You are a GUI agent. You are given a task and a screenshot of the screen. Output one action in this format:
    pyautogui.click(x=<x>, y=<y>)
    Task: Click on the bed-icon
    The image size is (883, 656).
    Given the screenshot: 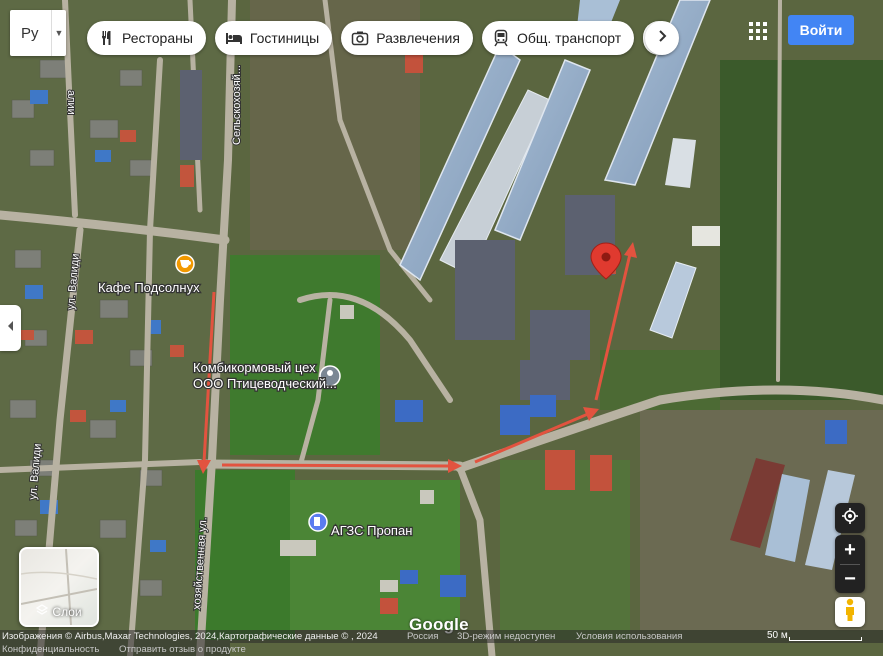 What is the action you would take?
    pyautogui.click(x=234, y=38)
    